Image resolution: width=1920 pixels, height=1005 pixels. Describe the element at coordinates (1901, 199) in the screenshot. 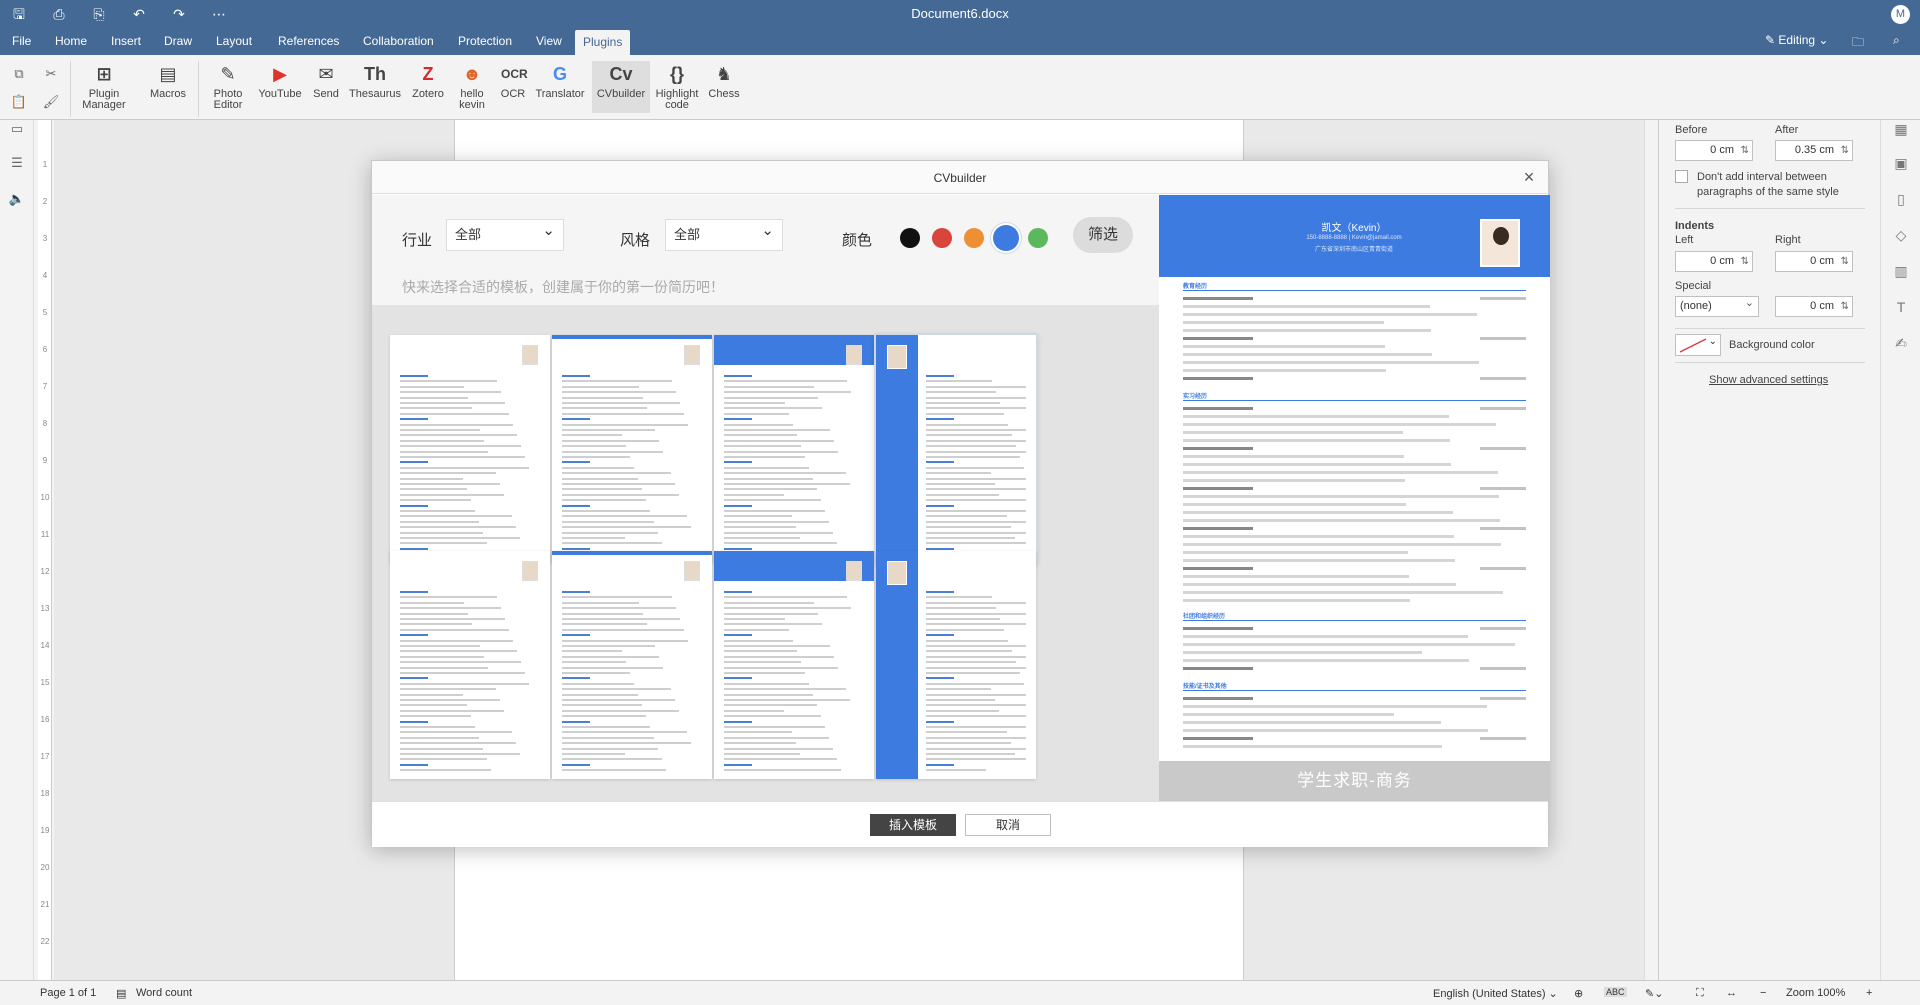

I see `header-footer-icon: ▯` at that location.